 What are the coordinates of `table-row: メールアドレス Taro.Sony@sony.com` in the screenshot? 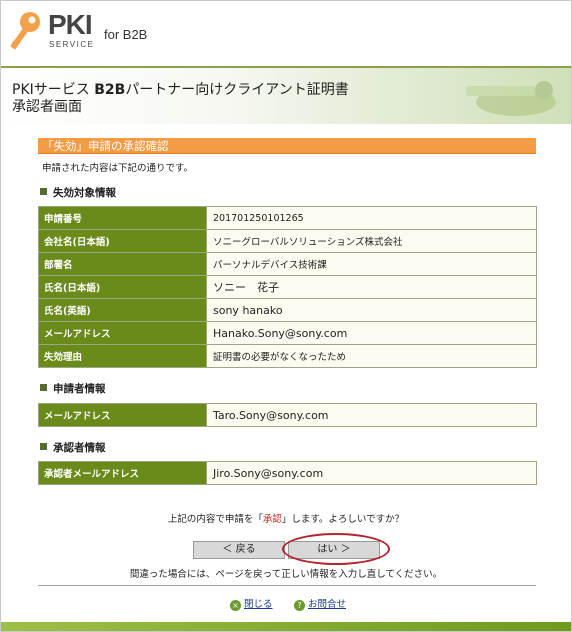 It's located at (287, 415).